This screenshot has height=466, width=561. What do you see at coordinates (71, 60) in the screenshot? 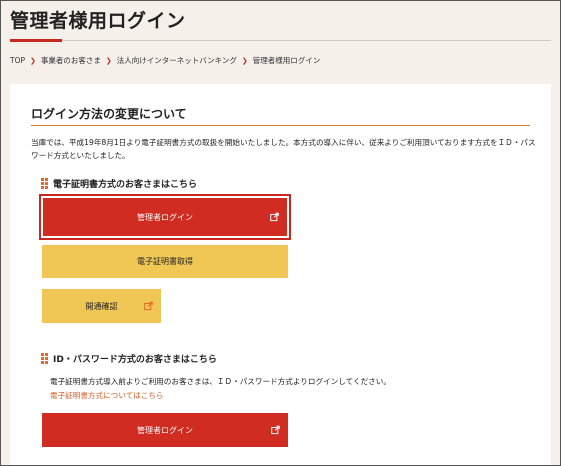
I see `breadcrumb-business: 事業者のお客さま` at bounding box center [71, 60].